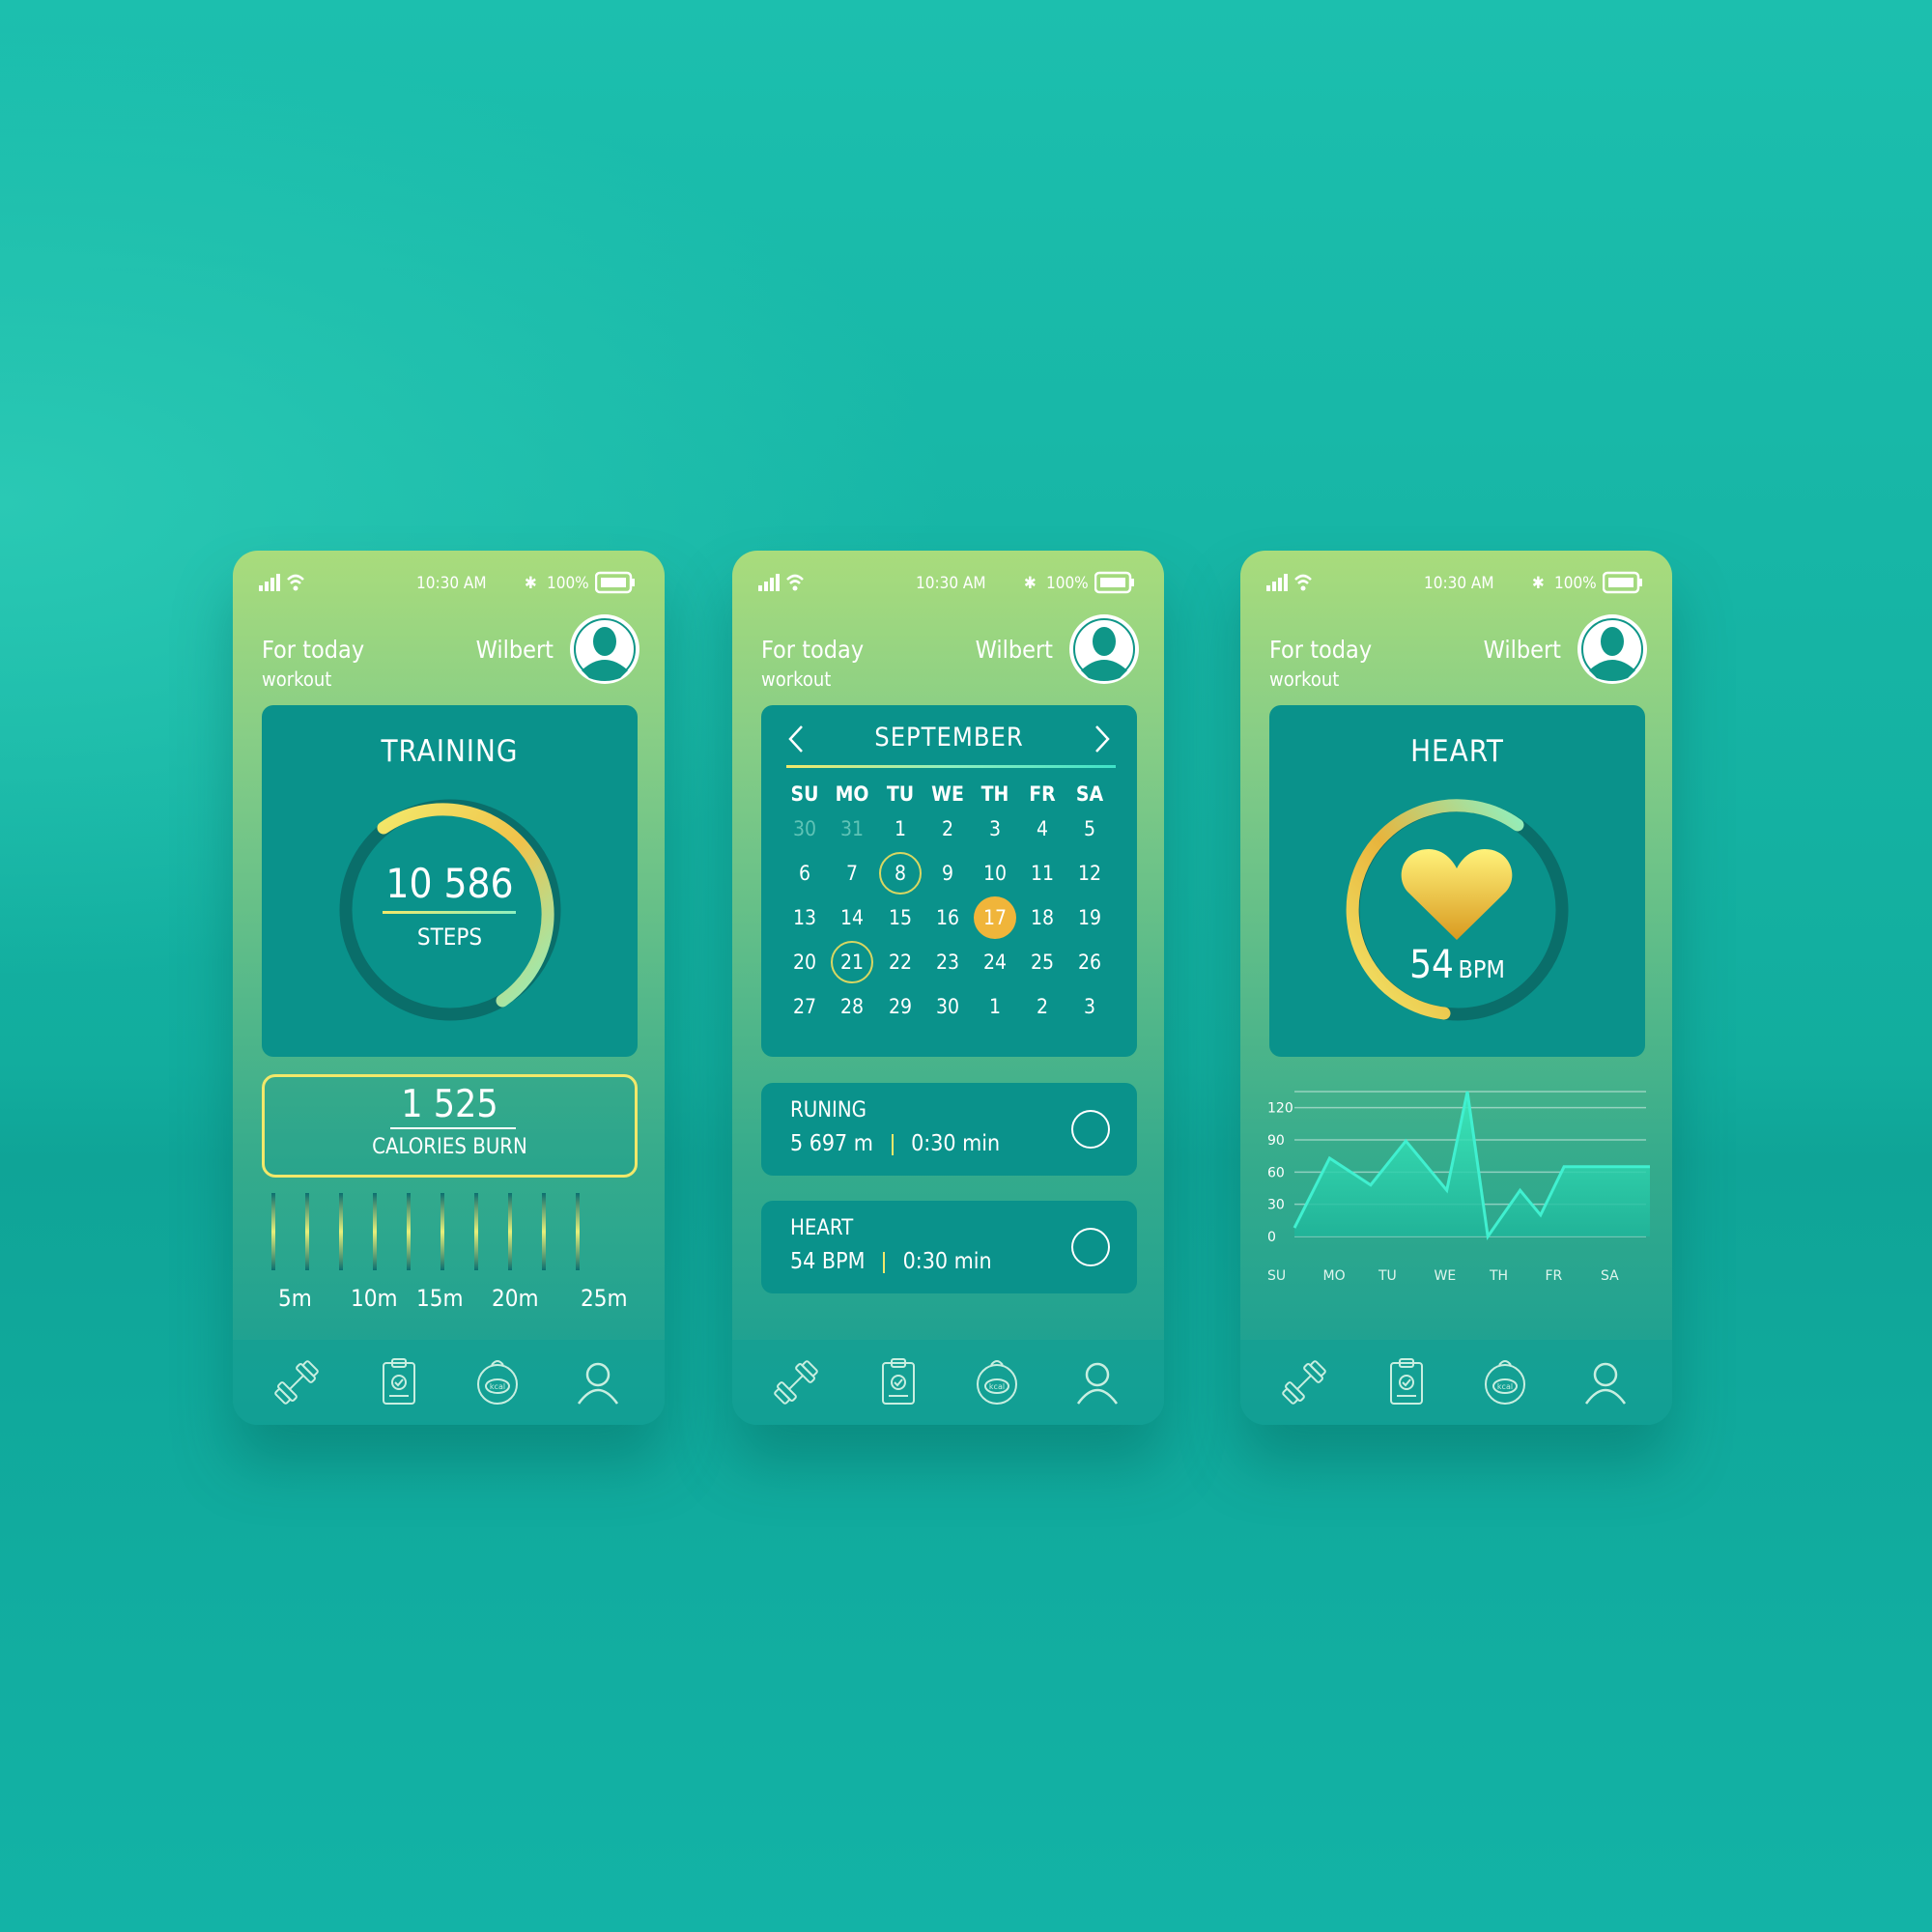  What do you see at coordinates (949, 1129) in the screenshot?
I see `activity-item-running: RUNING 5 697 m 0:30 min` at bounding box center [949, 1129].